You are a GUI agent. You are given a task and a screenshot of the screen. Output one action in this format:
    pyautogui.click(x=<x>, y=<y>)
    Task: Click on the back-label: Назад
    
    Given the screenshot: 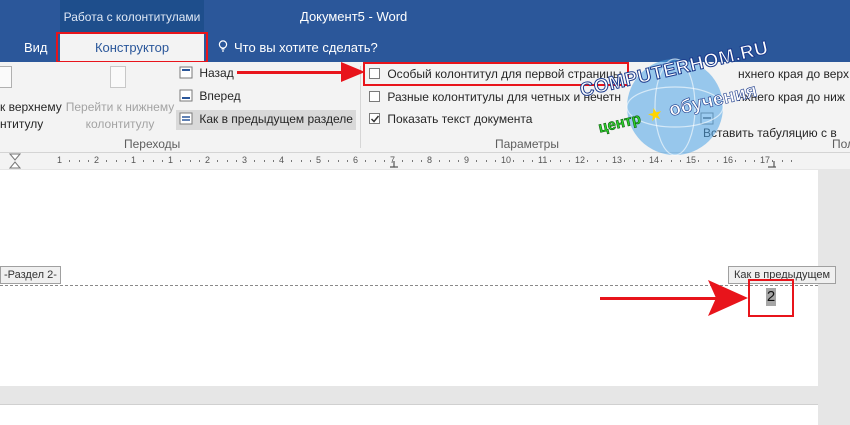 What is the action you would take?
    pyautogui.click(x=216, y=73)
    